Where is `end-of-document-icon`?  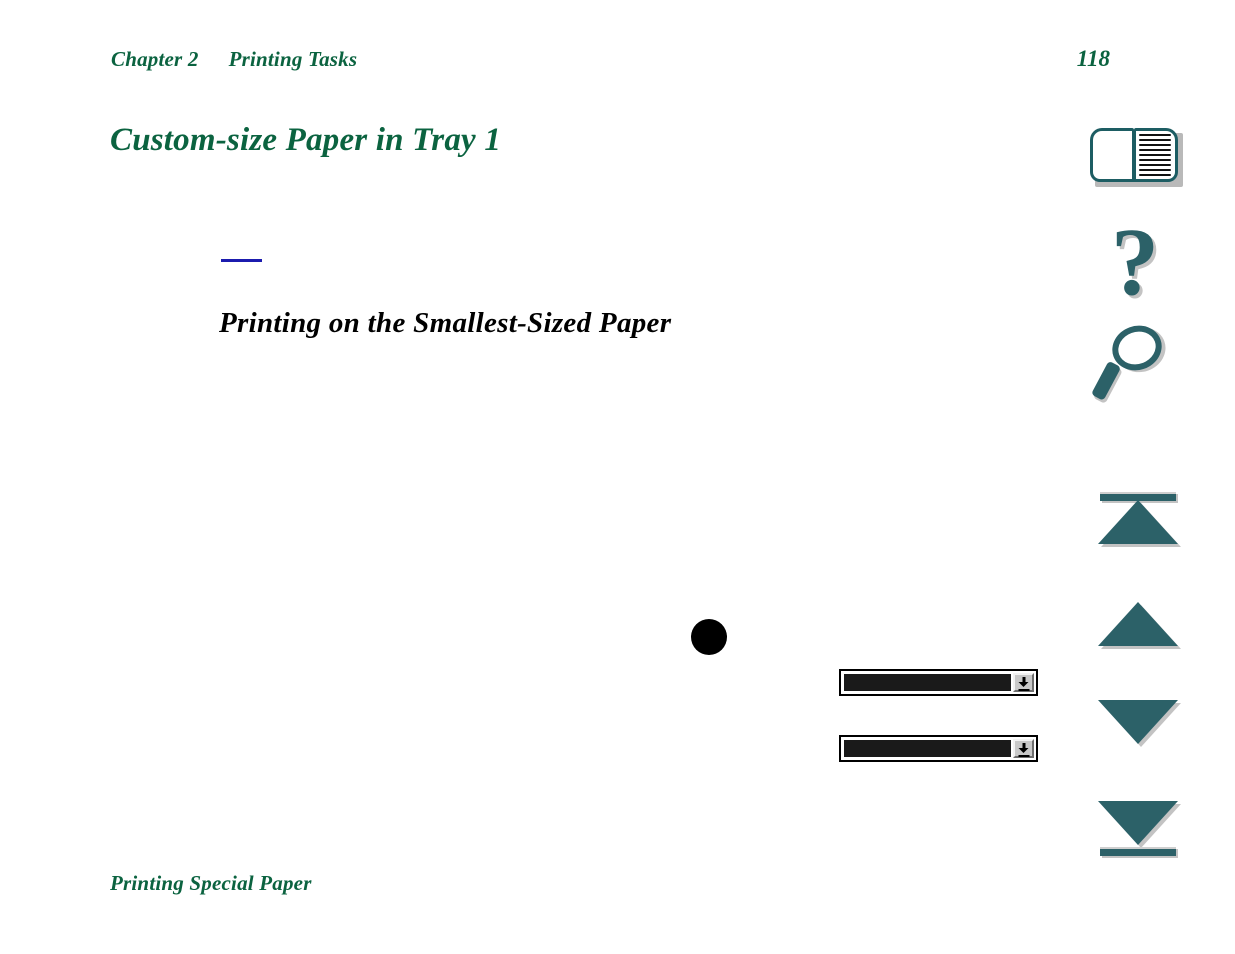
end-of-document-icon is located at coordinates (1138, 826).